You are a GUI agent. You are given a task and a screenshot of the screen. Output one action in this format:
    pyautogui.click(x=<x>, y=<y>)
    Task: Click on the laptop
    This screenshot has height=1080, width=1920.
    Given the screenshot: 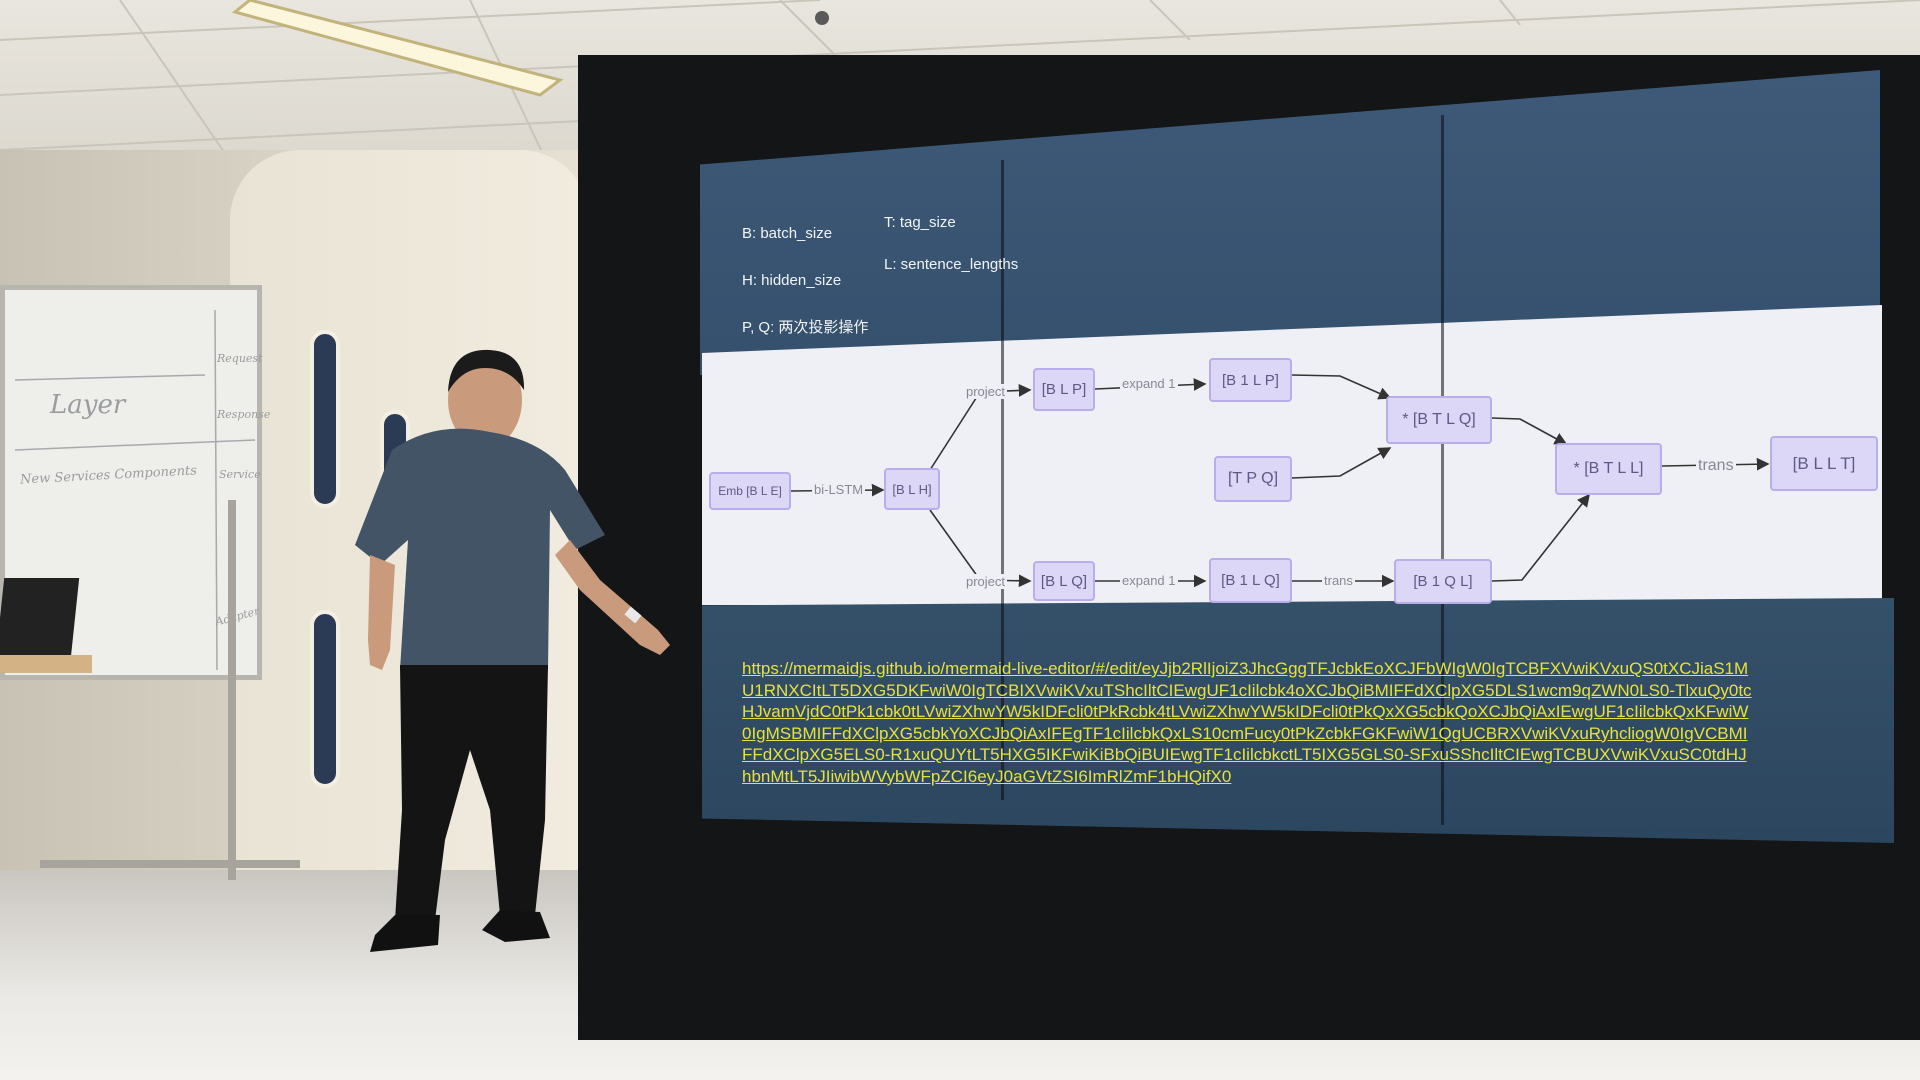 What is the action you would take?
    pyautogui.click(x=40, y=618)
    